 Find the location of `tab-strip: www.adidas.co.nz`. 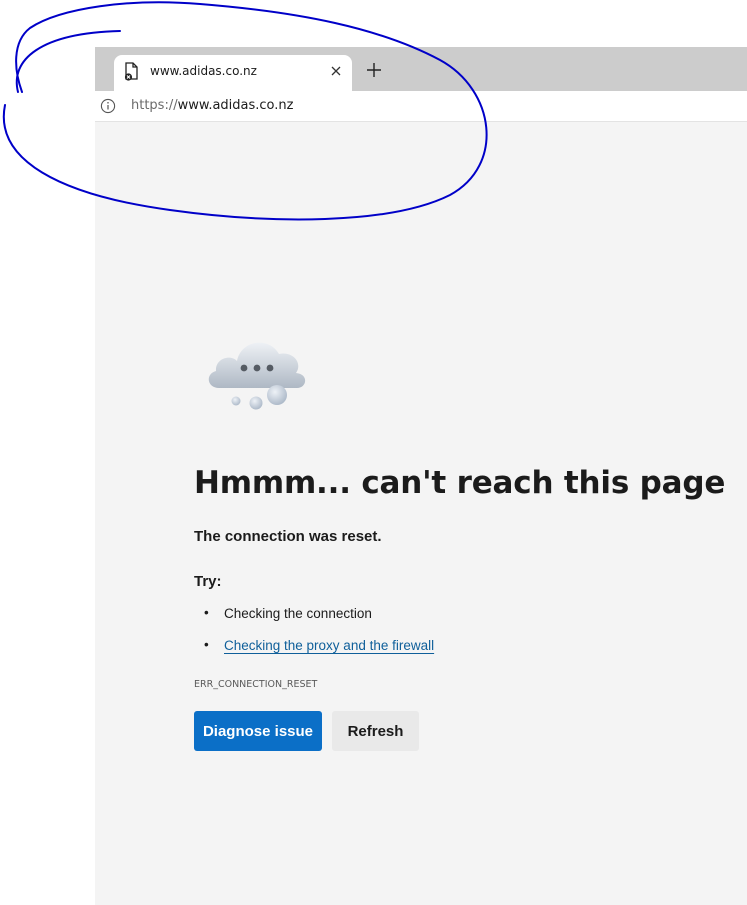

tab-strip: www.adidas.co.nz is located at coordinates (421, 69).